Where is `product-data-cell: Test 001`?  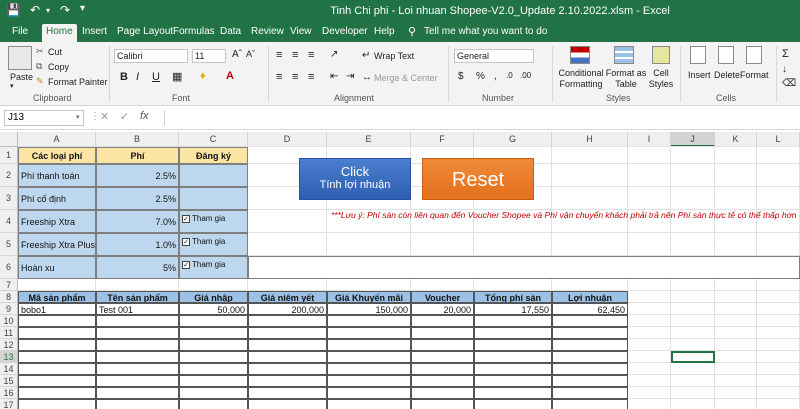 product-data-cell: Test 001 is located at coordinates (137, 309).